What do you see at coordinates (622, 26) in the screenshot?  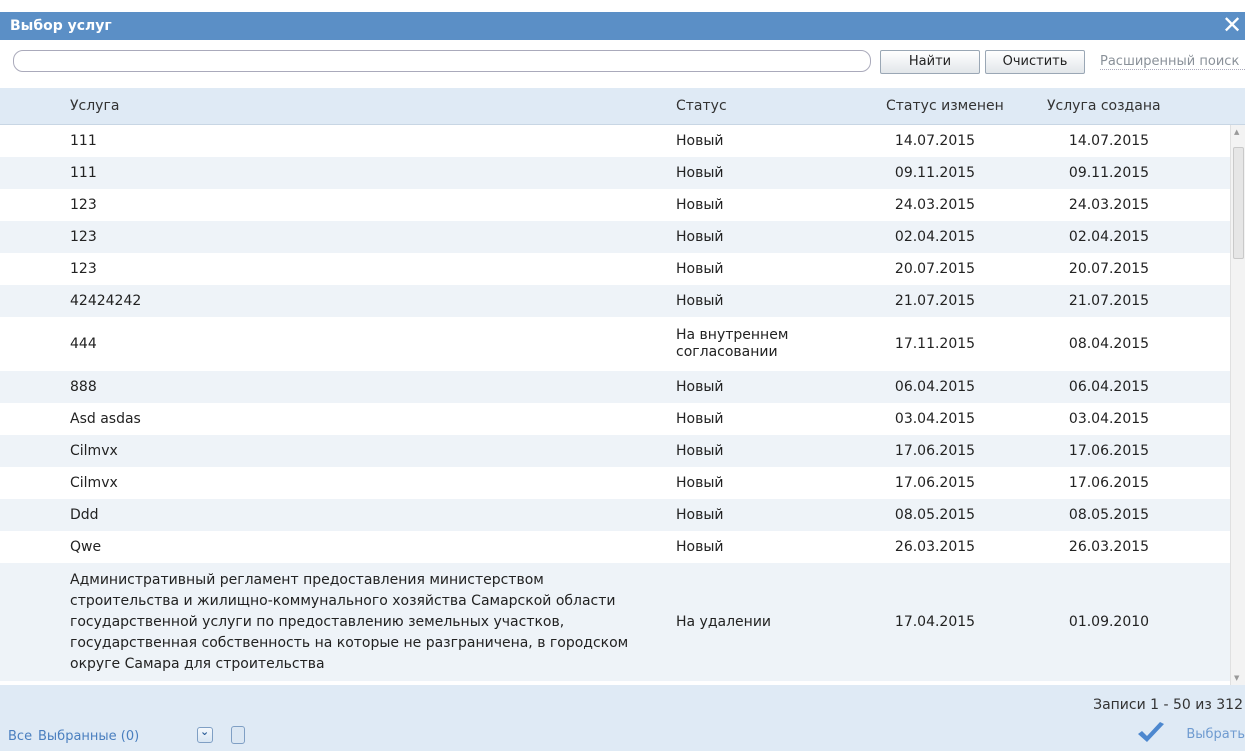 I see `window-titlebar: Выбор услуг ✕` at bounding box center [622, 26].